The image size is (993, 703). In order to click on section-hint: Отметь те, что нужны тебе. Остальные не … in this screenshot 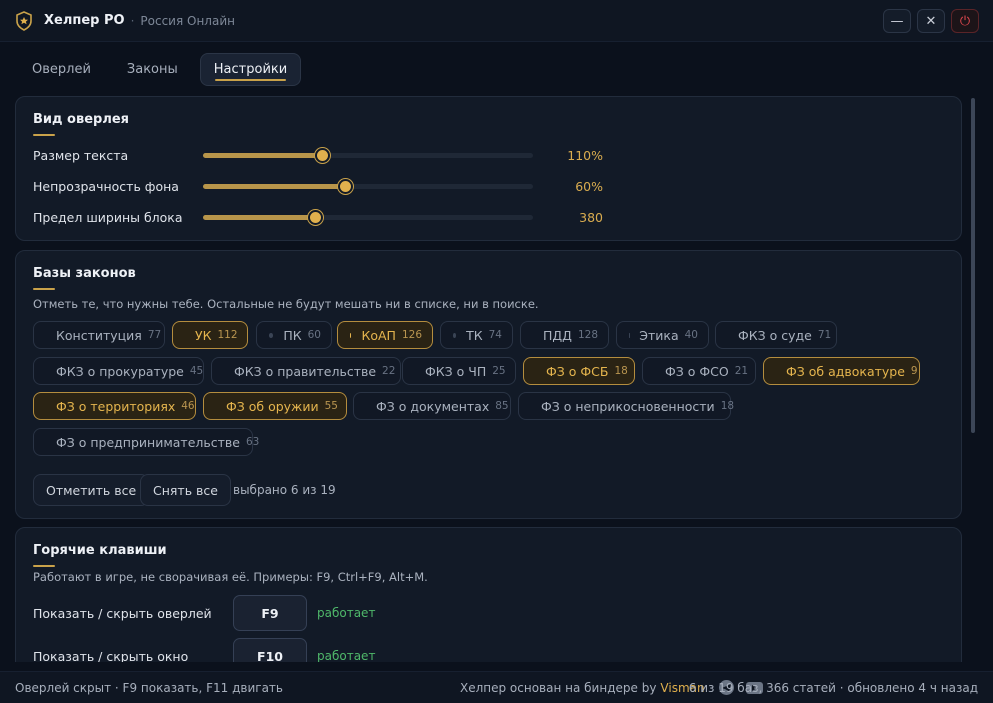, I will do `click(286, 304)`.